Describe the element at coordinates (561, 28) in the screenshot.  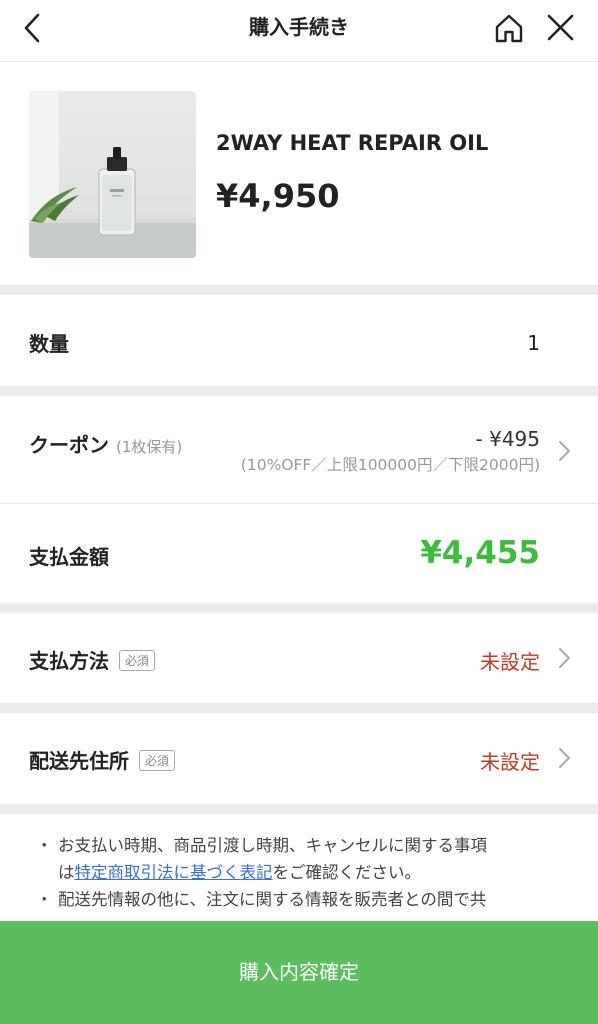
I see `close-icon` at that location.